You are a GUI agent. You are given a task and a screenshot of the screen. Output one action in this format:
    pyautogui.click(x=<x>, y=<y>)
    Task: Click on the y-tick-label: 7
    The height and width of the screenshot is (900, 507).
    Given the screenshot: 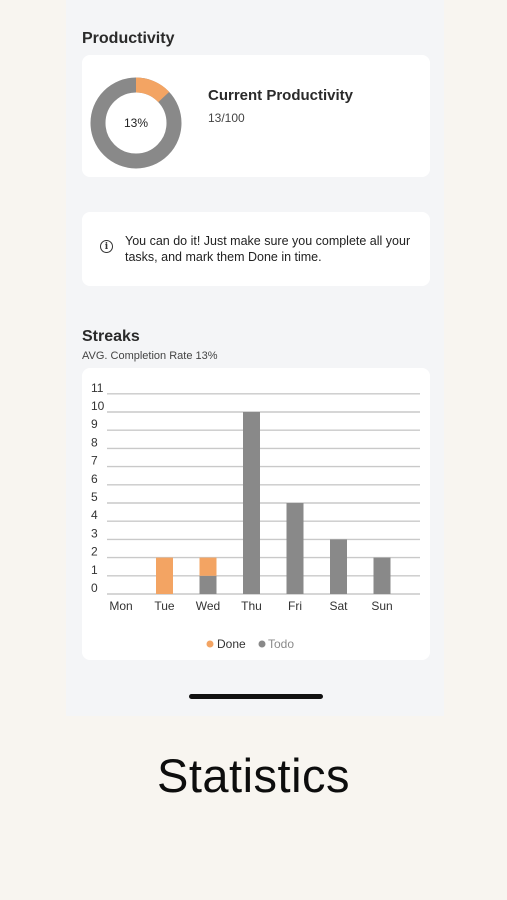 What is the action you would take?
    pyautogui.click(x=94, y=461)
    